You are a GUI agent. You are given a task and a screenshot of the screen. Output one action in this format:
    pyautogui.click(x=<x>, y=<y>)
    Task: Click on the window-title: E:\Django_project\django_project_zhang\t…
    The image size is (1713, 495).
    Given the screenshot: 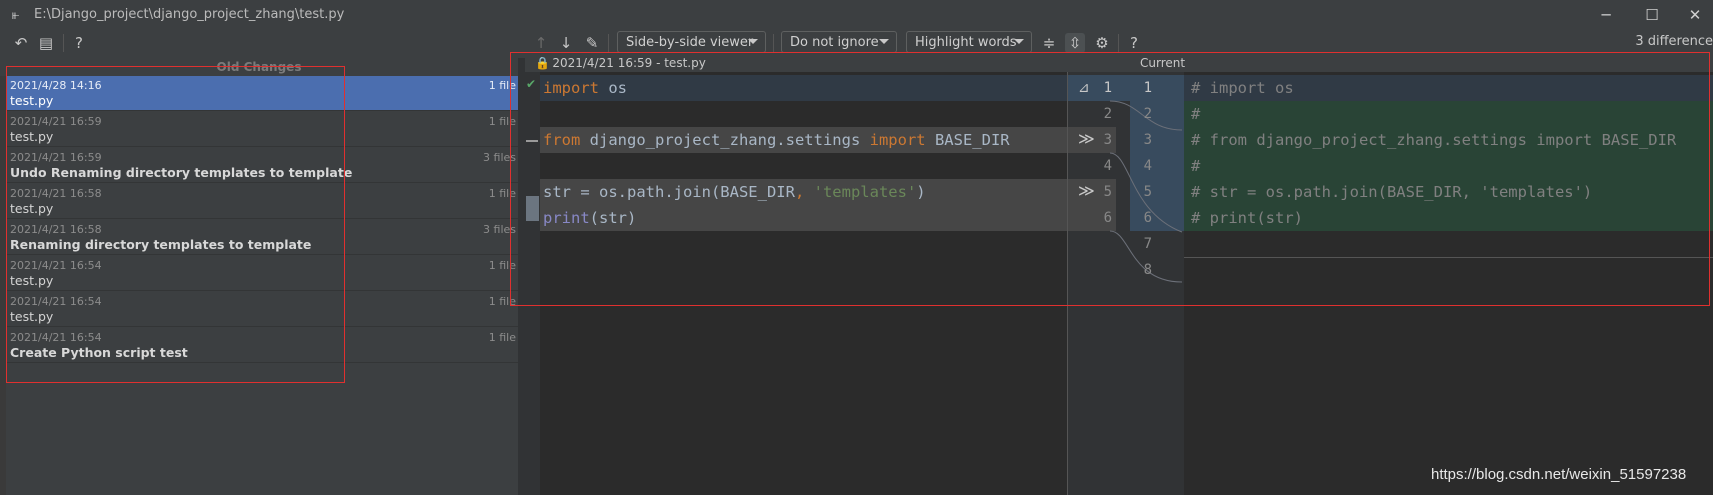 What is the action you would take?
    pyautogui.click(x=189, y=14)
    